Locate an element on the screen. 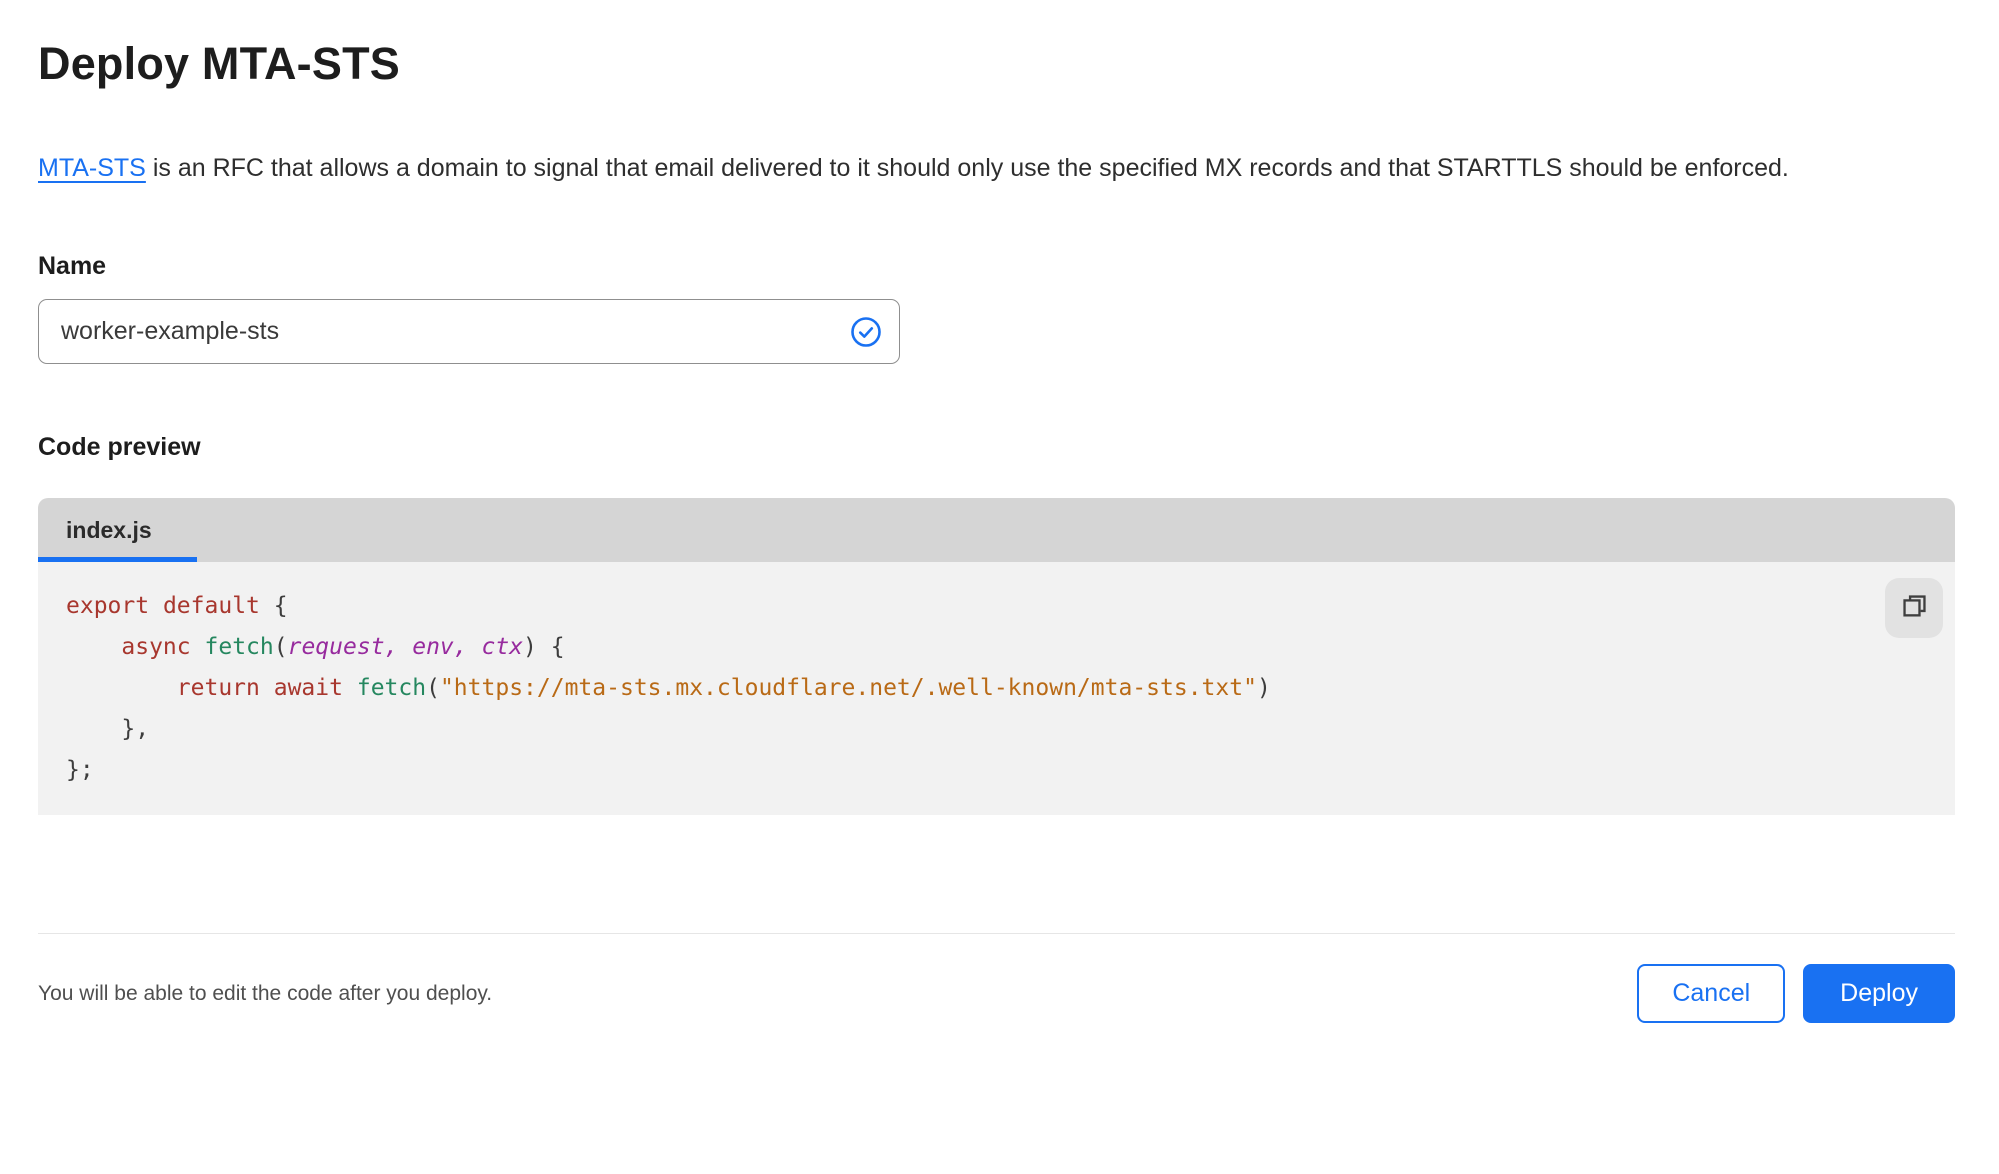 Image resolution: width=1999 pixels, height=1174 pixels. code-tab-bar: index.js is located at coordinates (996, 530).